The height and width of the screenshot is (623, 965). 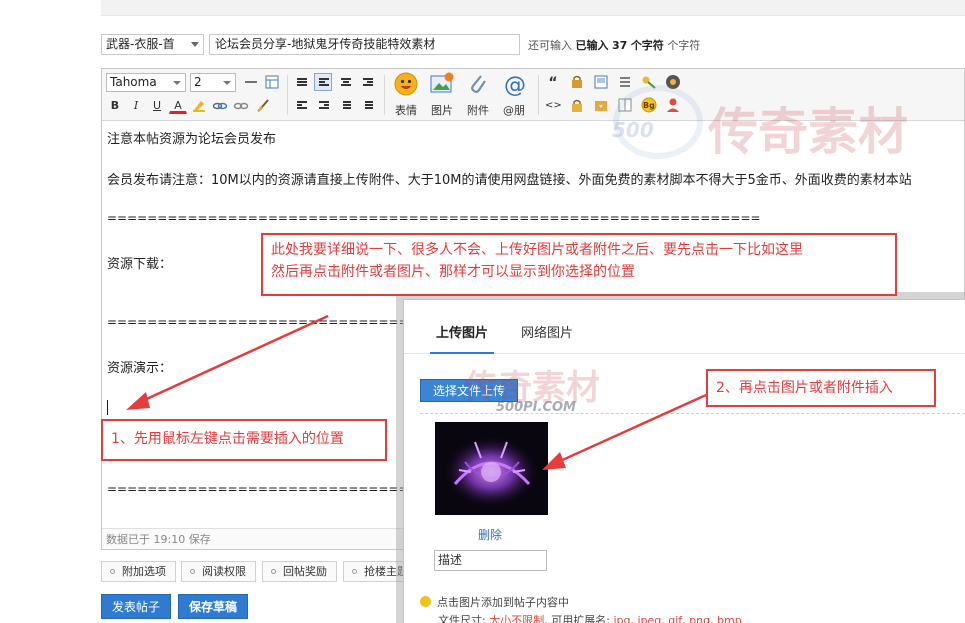 What do you see at coordinates (490, 534) in the screenshot?
I see `delete-image-link: 删除` at bounding box center [490, 534].